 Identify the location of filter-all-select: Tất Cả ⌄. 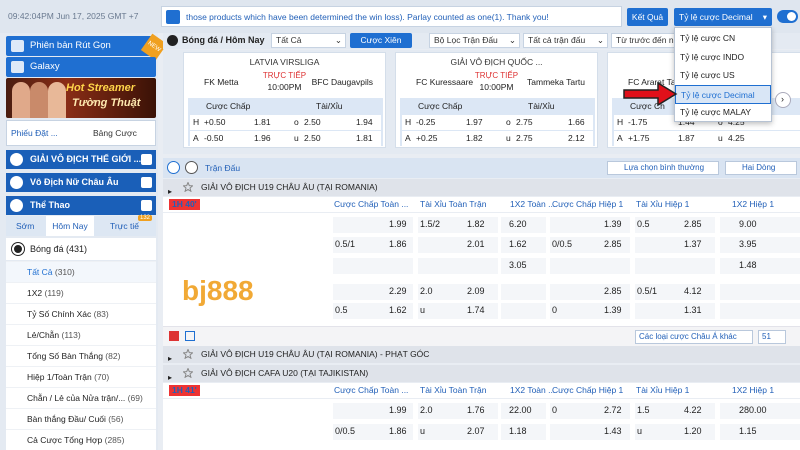
(308, 40).